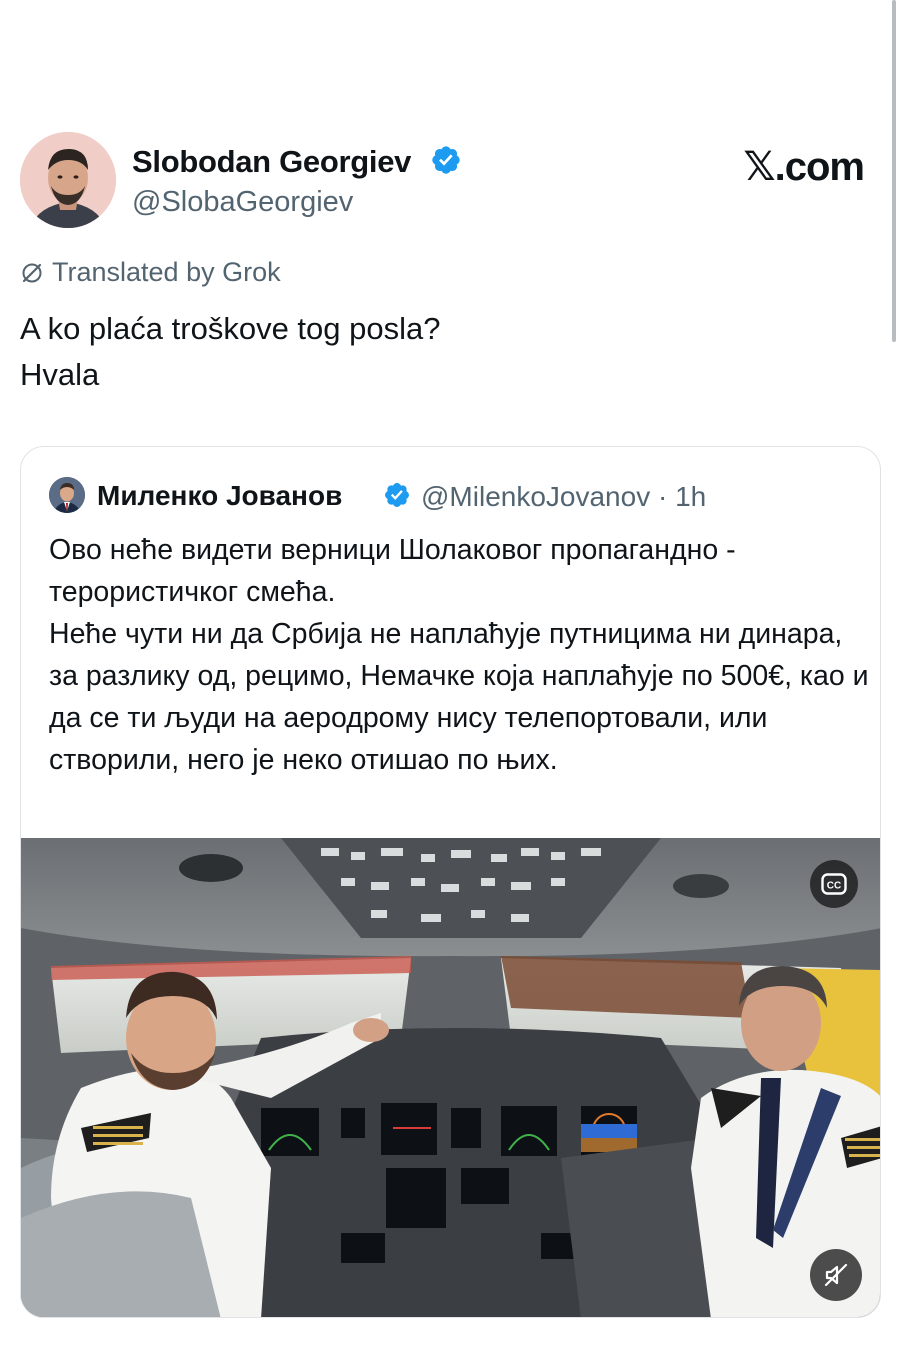 Image resolution: width=900 pixels, height=1366 pixels. Describe the element at coordinates (271, 162) in the screenshot. I see `author-name: Slobodan Georgiev` at that location.